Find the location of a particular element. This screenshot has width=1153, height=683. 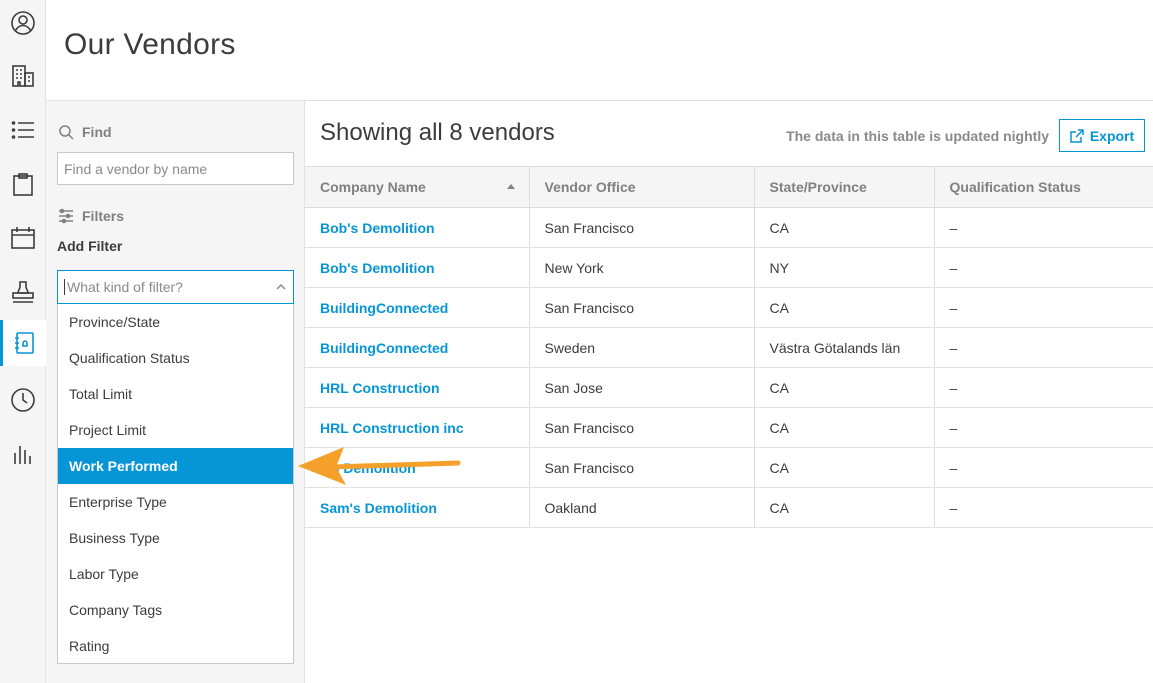

search-icon is located at coordinates (66, 132).